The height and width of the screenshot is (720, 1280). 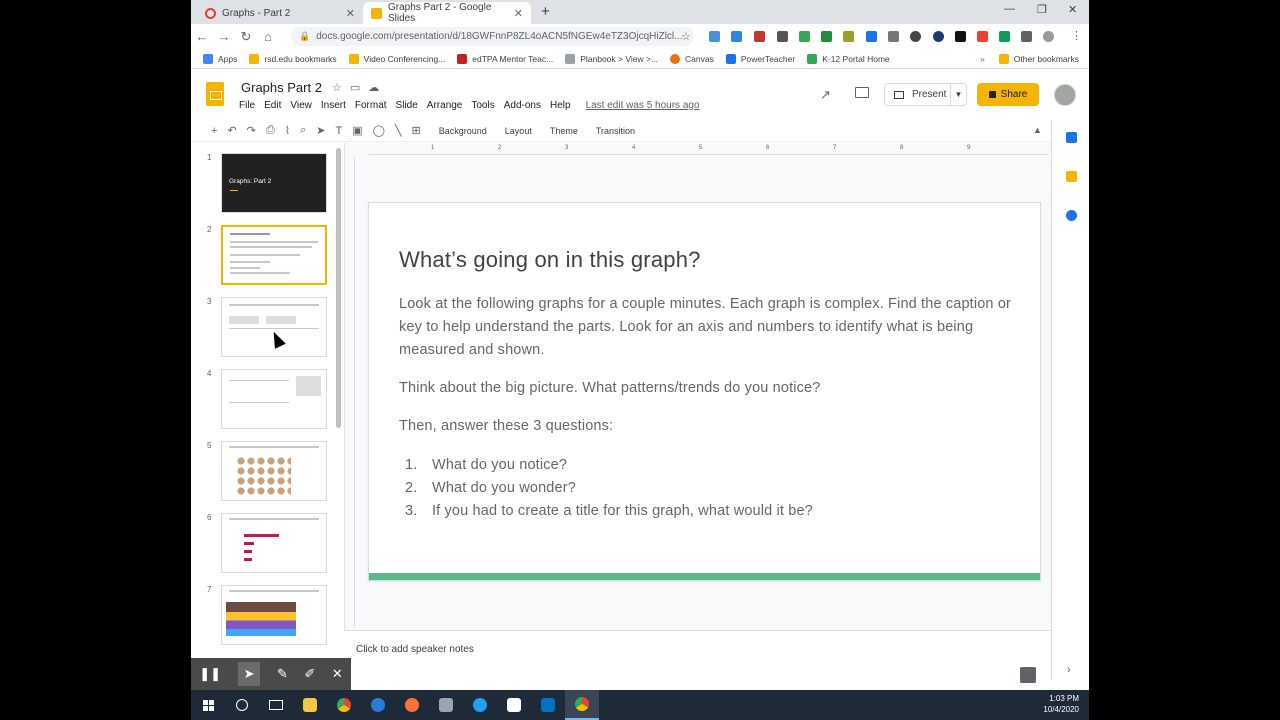 I want to click on bookmark-rsd: rsd.edu bookmarks, so click(x=293, y=58).